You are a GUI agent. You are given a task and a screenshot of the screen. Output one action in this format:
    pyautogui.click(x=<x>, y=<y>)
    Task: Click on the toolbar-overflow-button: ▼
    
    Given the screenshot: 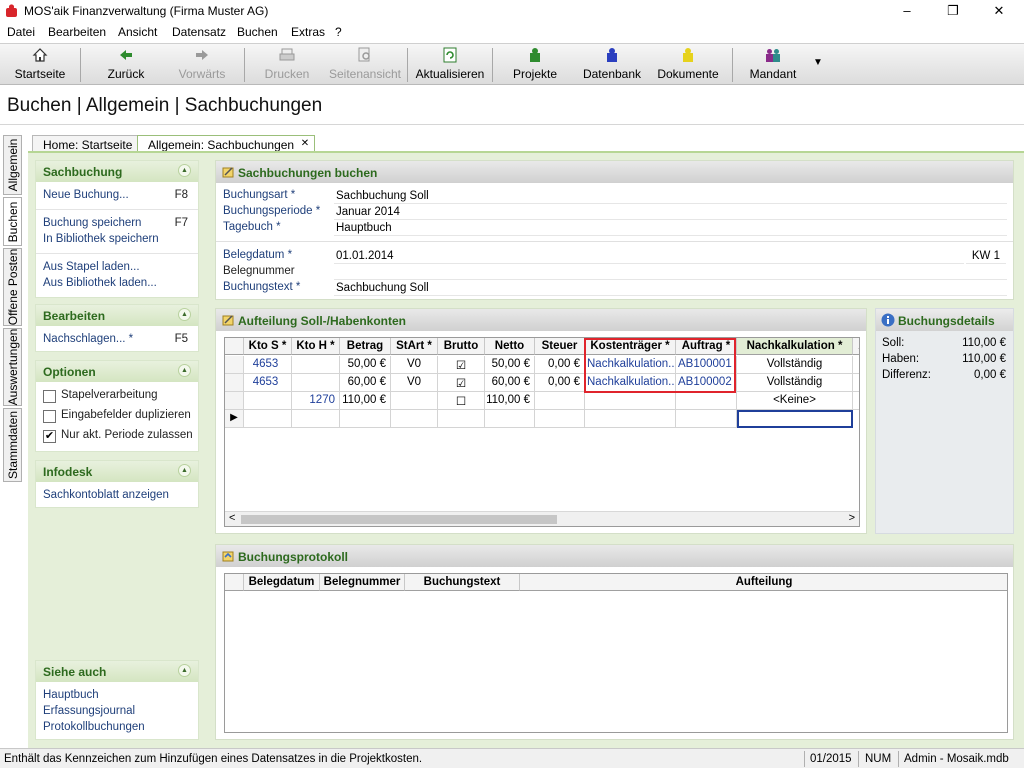 What is the action you would take?
    pyautogui.click(x=818, y=62)
    